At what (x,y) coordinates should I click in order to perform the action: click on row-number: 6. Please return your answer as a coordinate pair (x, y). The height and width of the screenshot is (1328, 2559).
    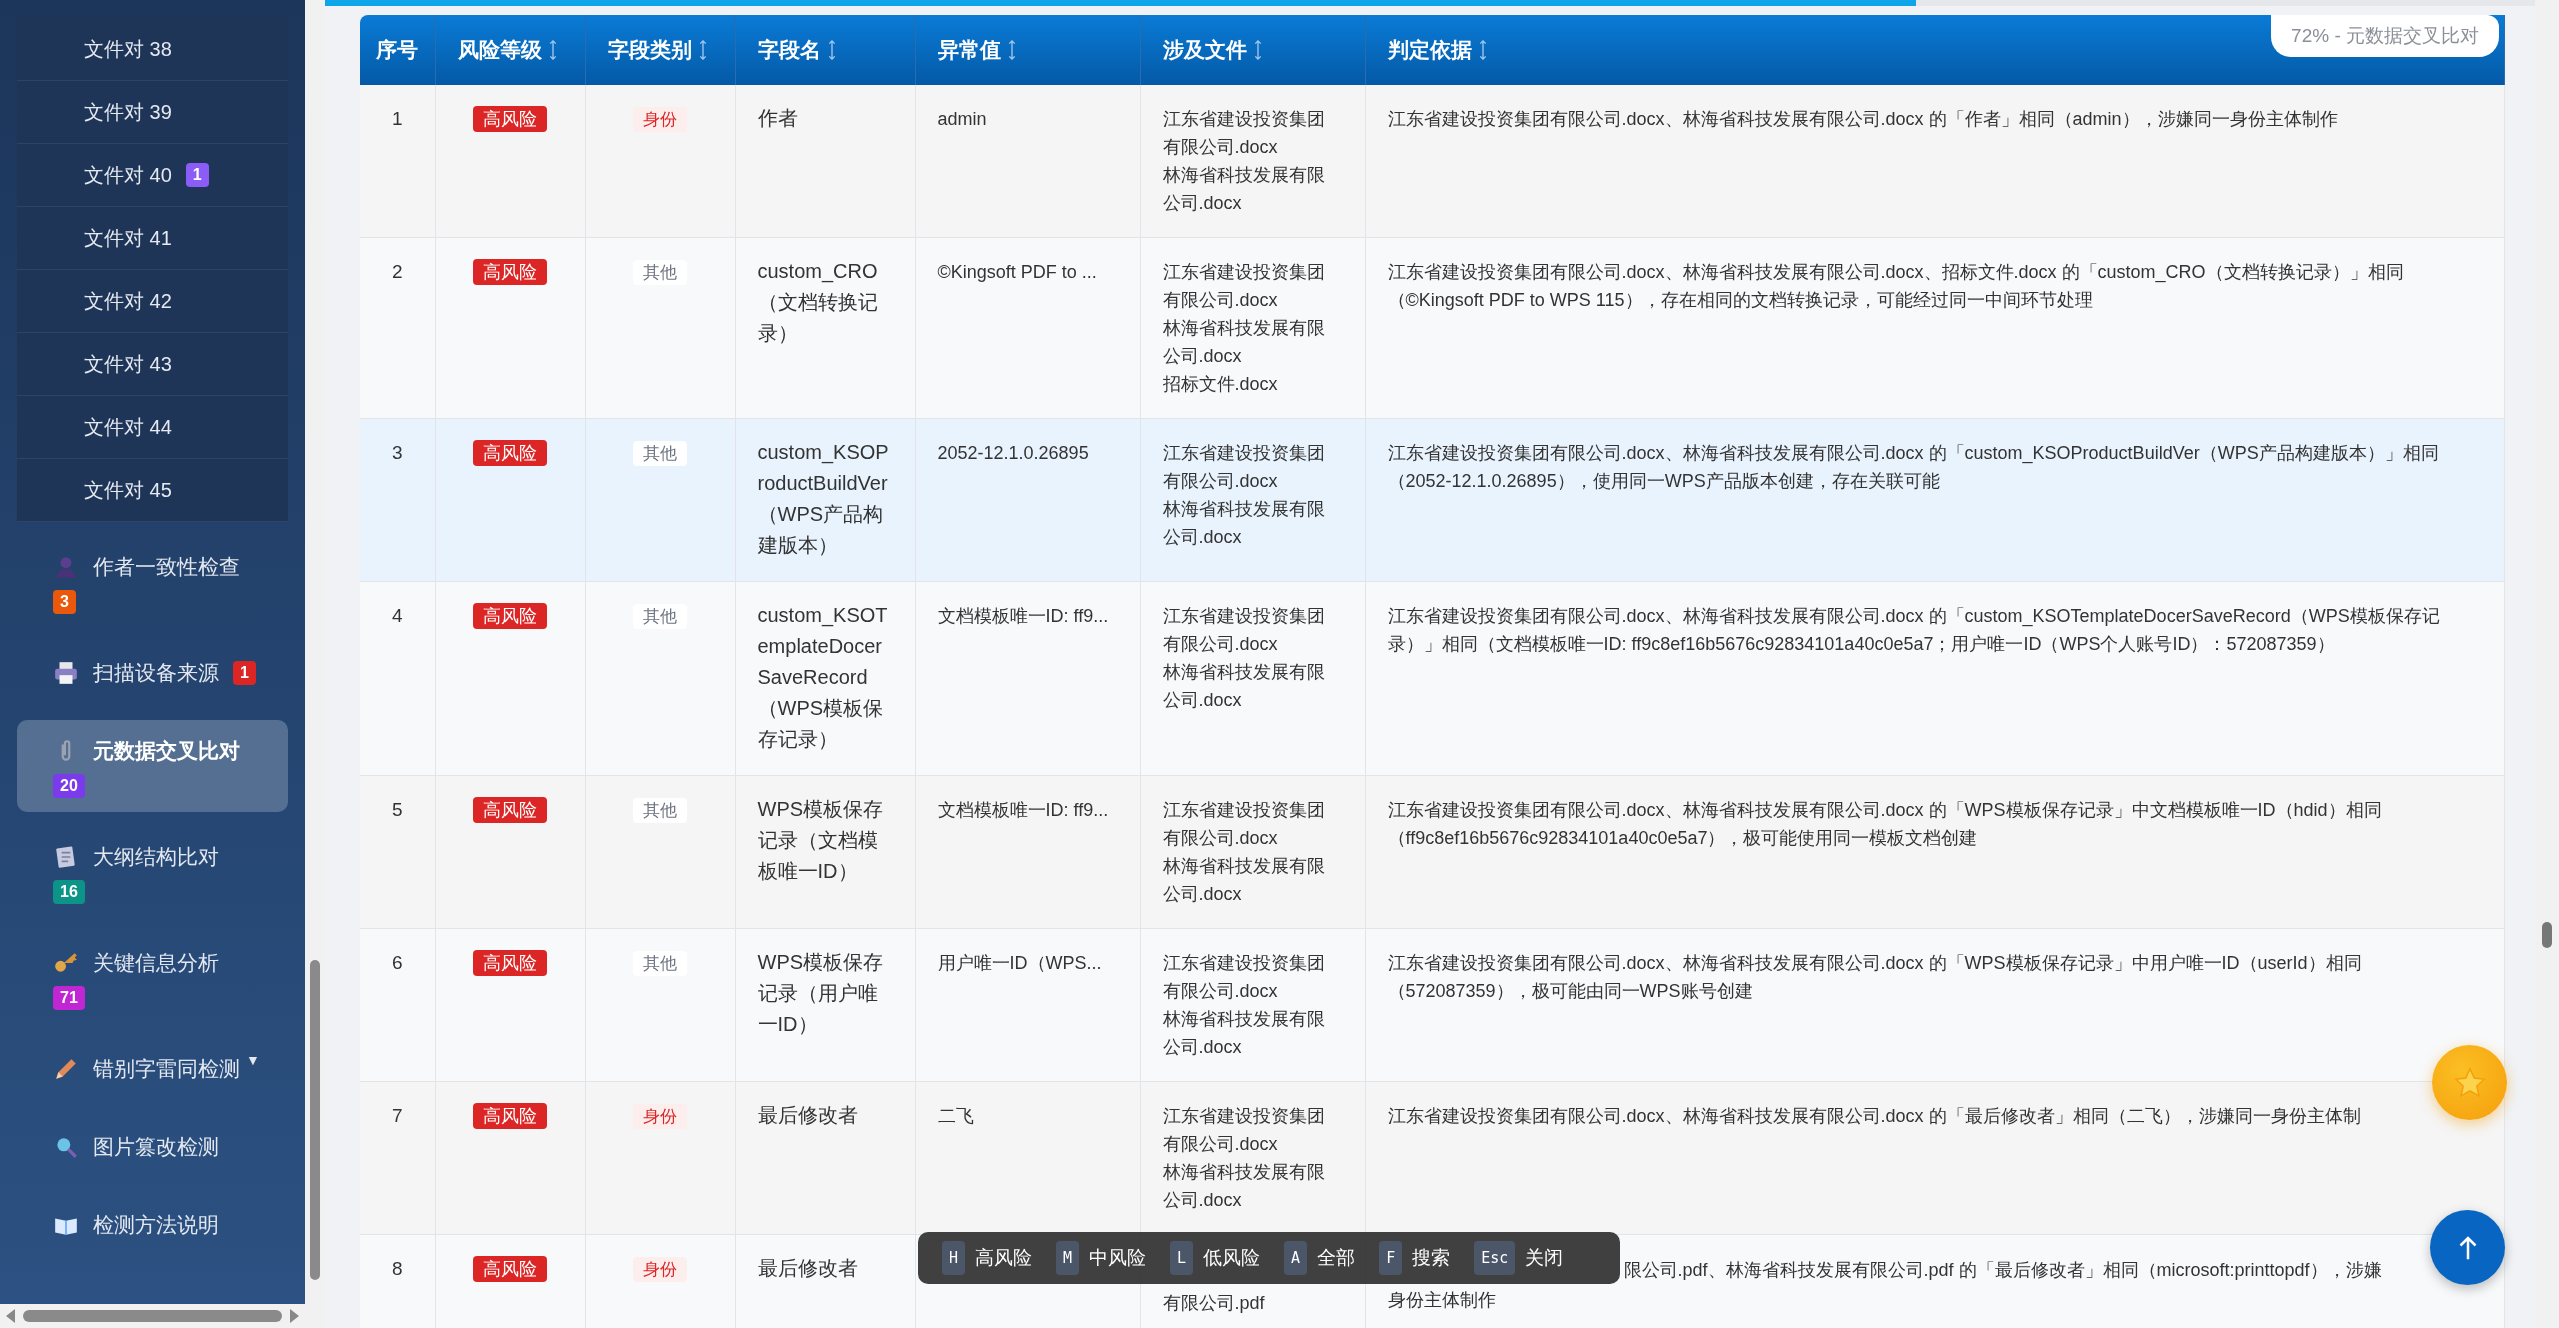
    Looking at the image, I should click on (397, 962).